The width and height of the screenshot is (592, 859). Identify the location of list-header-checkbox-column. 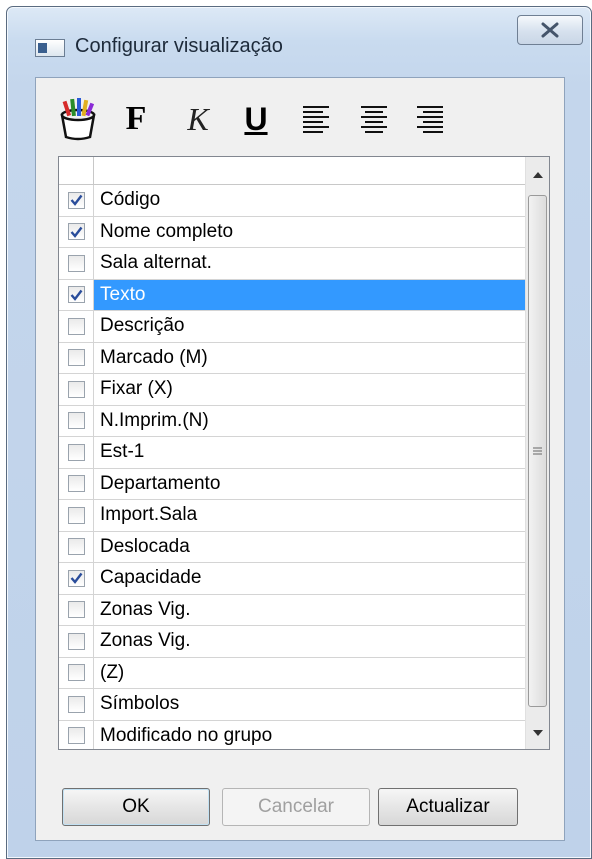
(76, 171).